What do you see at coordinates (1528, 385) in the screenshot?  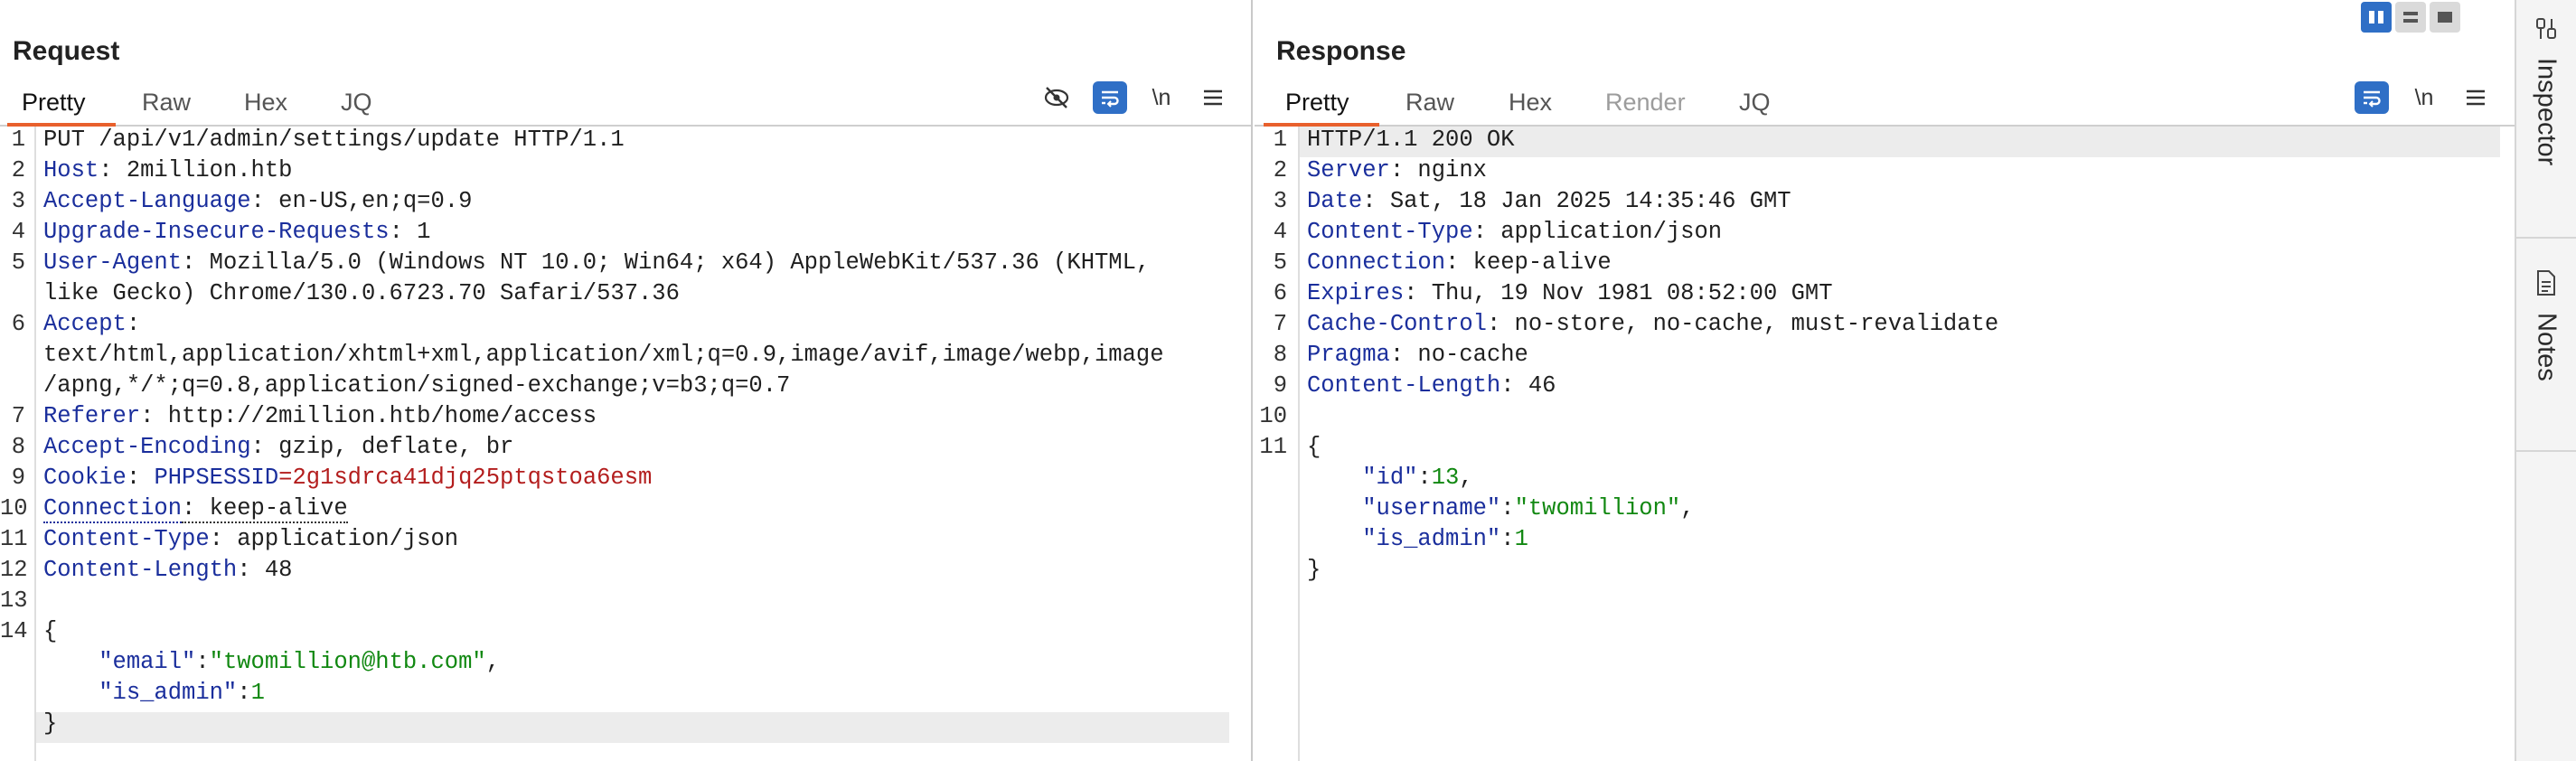 I see `code-text: : 46` at bounding box center [1528, 385].